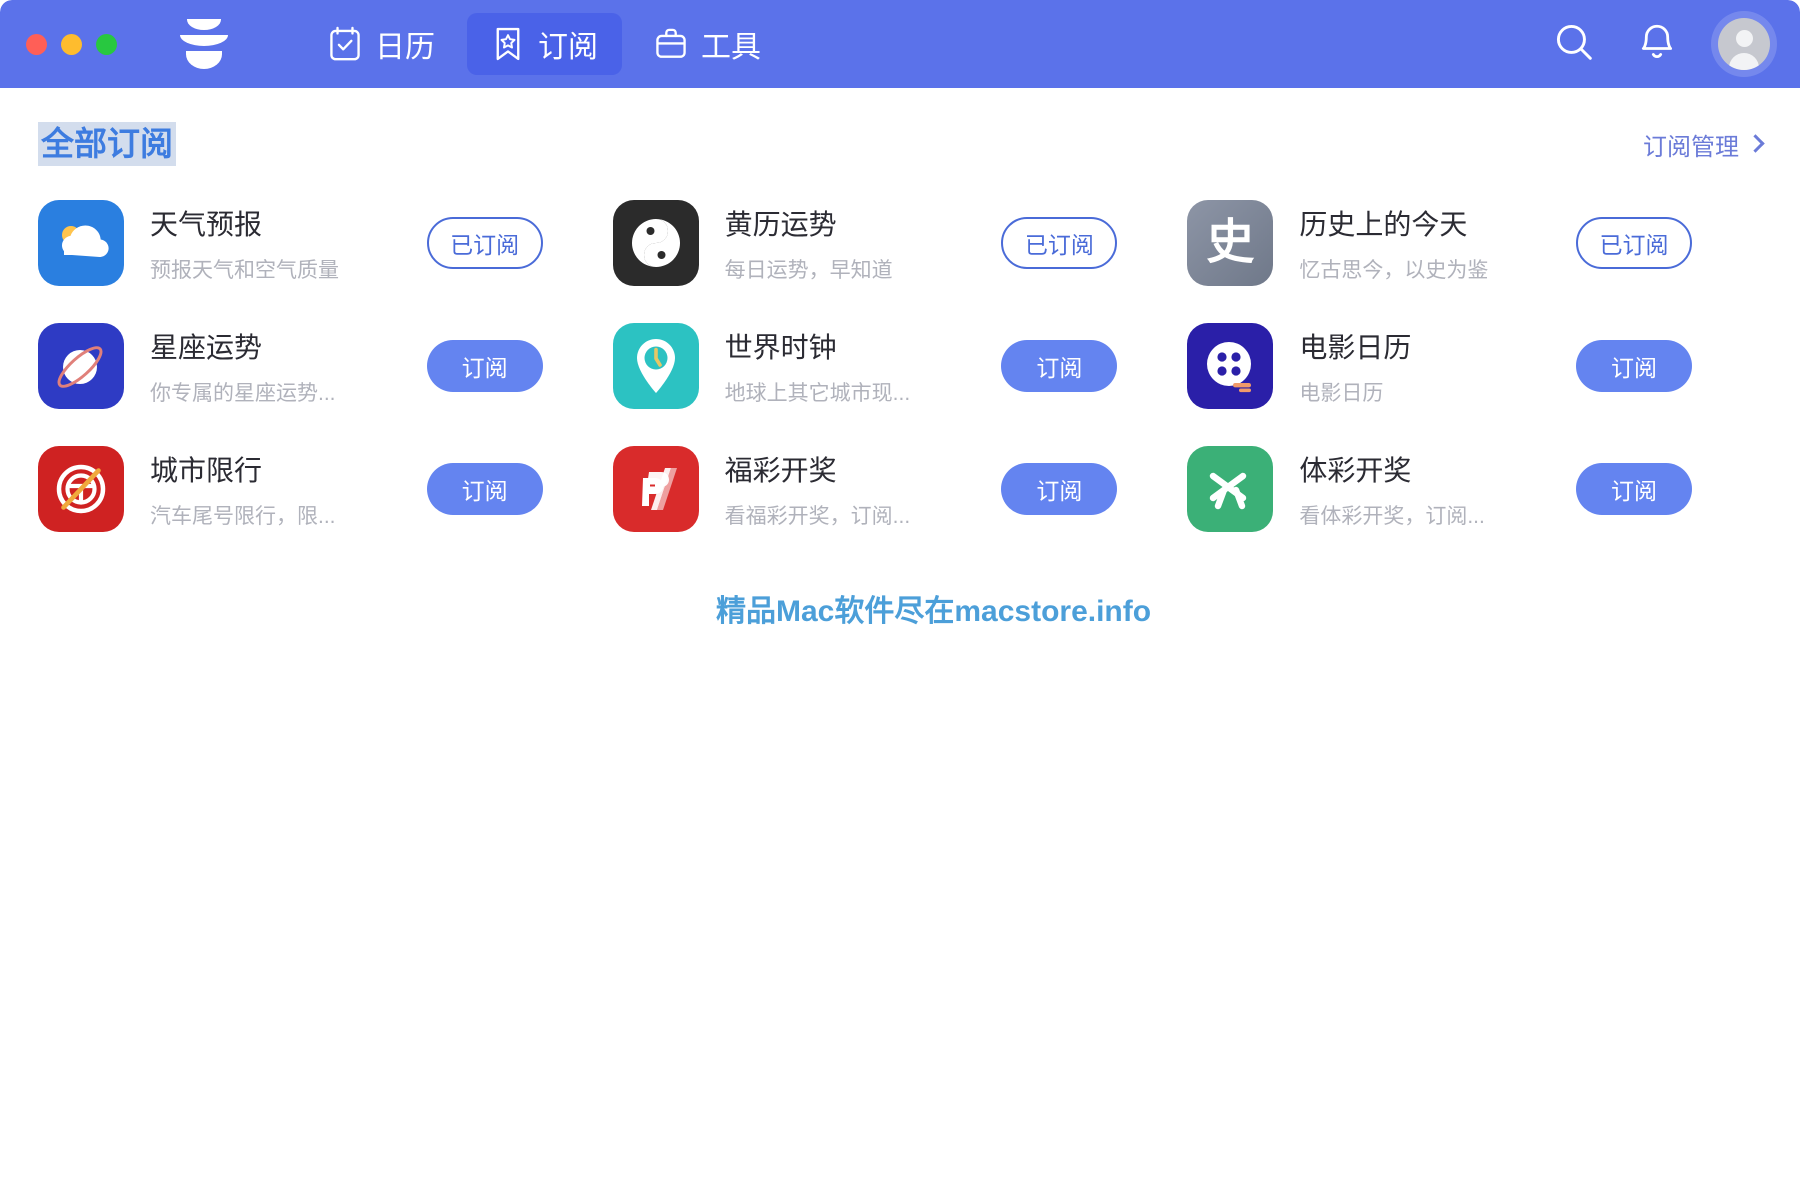 Image resolution: width=1800 pixels, height=1184 pixels. What do you see at coordinates (568, 47) in the screenshot?
I see `tab-subscriptions-label: 订阅` at bounding box center [568, 47].